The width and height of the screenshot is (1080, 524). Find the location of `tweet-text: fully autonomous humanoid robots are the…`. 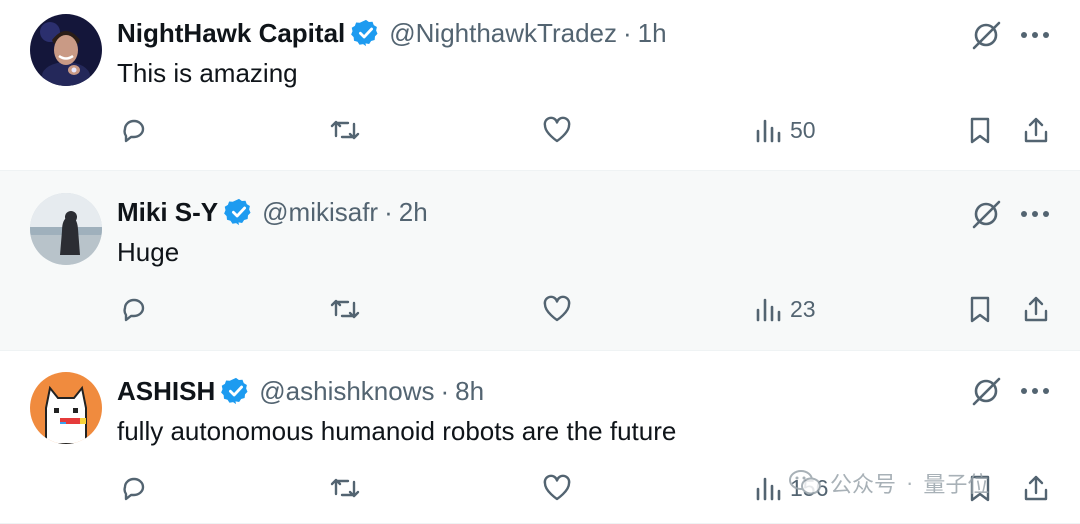

tweet-text: fully autonomous humanoid robots are the… is located at coordinates (397, 431).